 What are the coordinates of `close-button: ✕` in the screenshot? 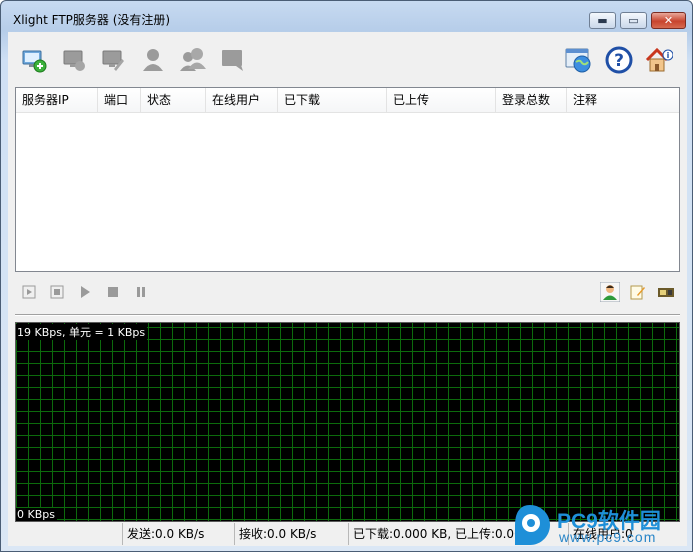 It's located at (668, 20).